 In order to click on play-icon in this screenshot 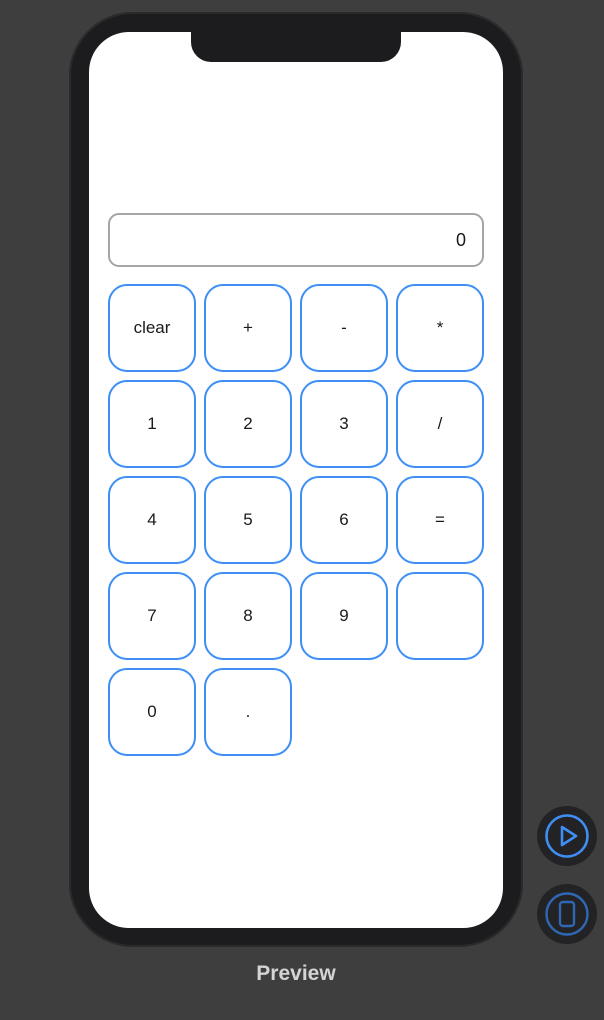, I will do `click(567, 836)`.